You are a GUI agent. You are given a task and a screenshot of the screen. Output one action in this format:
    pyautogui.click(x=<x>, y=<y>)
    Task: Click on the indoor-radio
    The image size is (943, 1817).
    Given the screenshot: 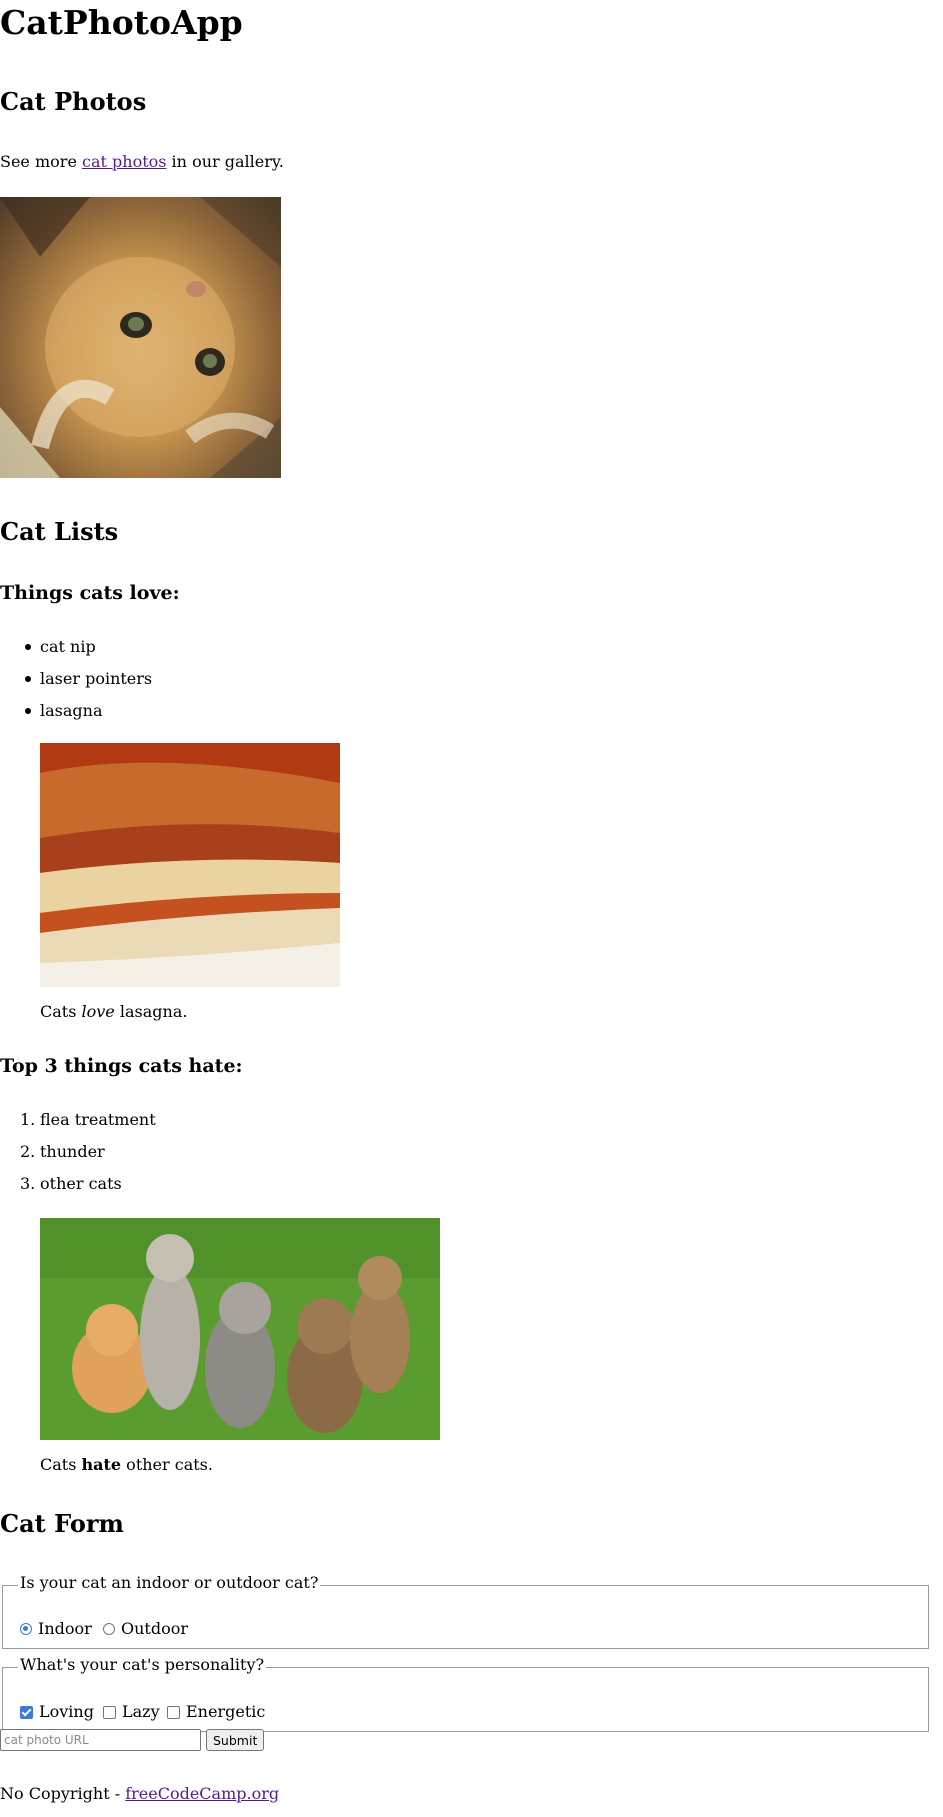 What is the action you would take?
    pyautogui.click(x=26, y=1629)
    